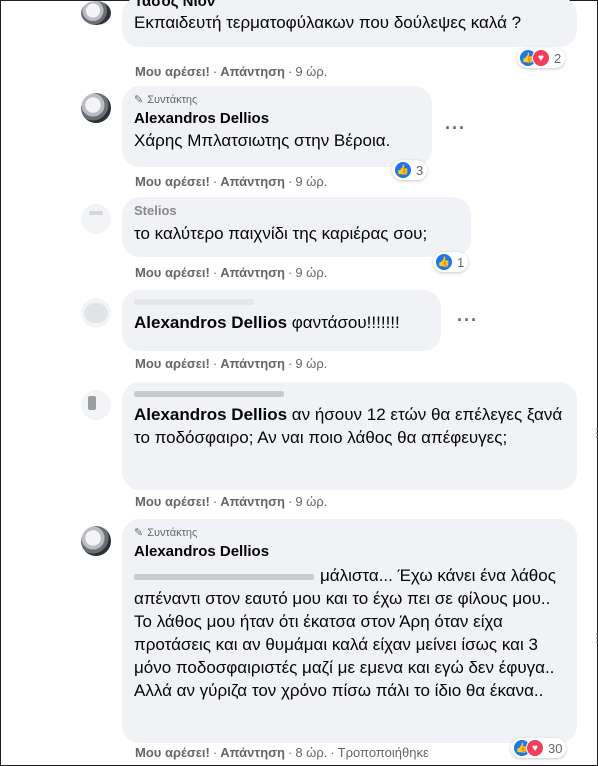 The width and height of the screenshot is (598, 766). I want to click on comment-bubble: Alexandros Dellios φαντάσου!!!!!!!, so click(281, 320).